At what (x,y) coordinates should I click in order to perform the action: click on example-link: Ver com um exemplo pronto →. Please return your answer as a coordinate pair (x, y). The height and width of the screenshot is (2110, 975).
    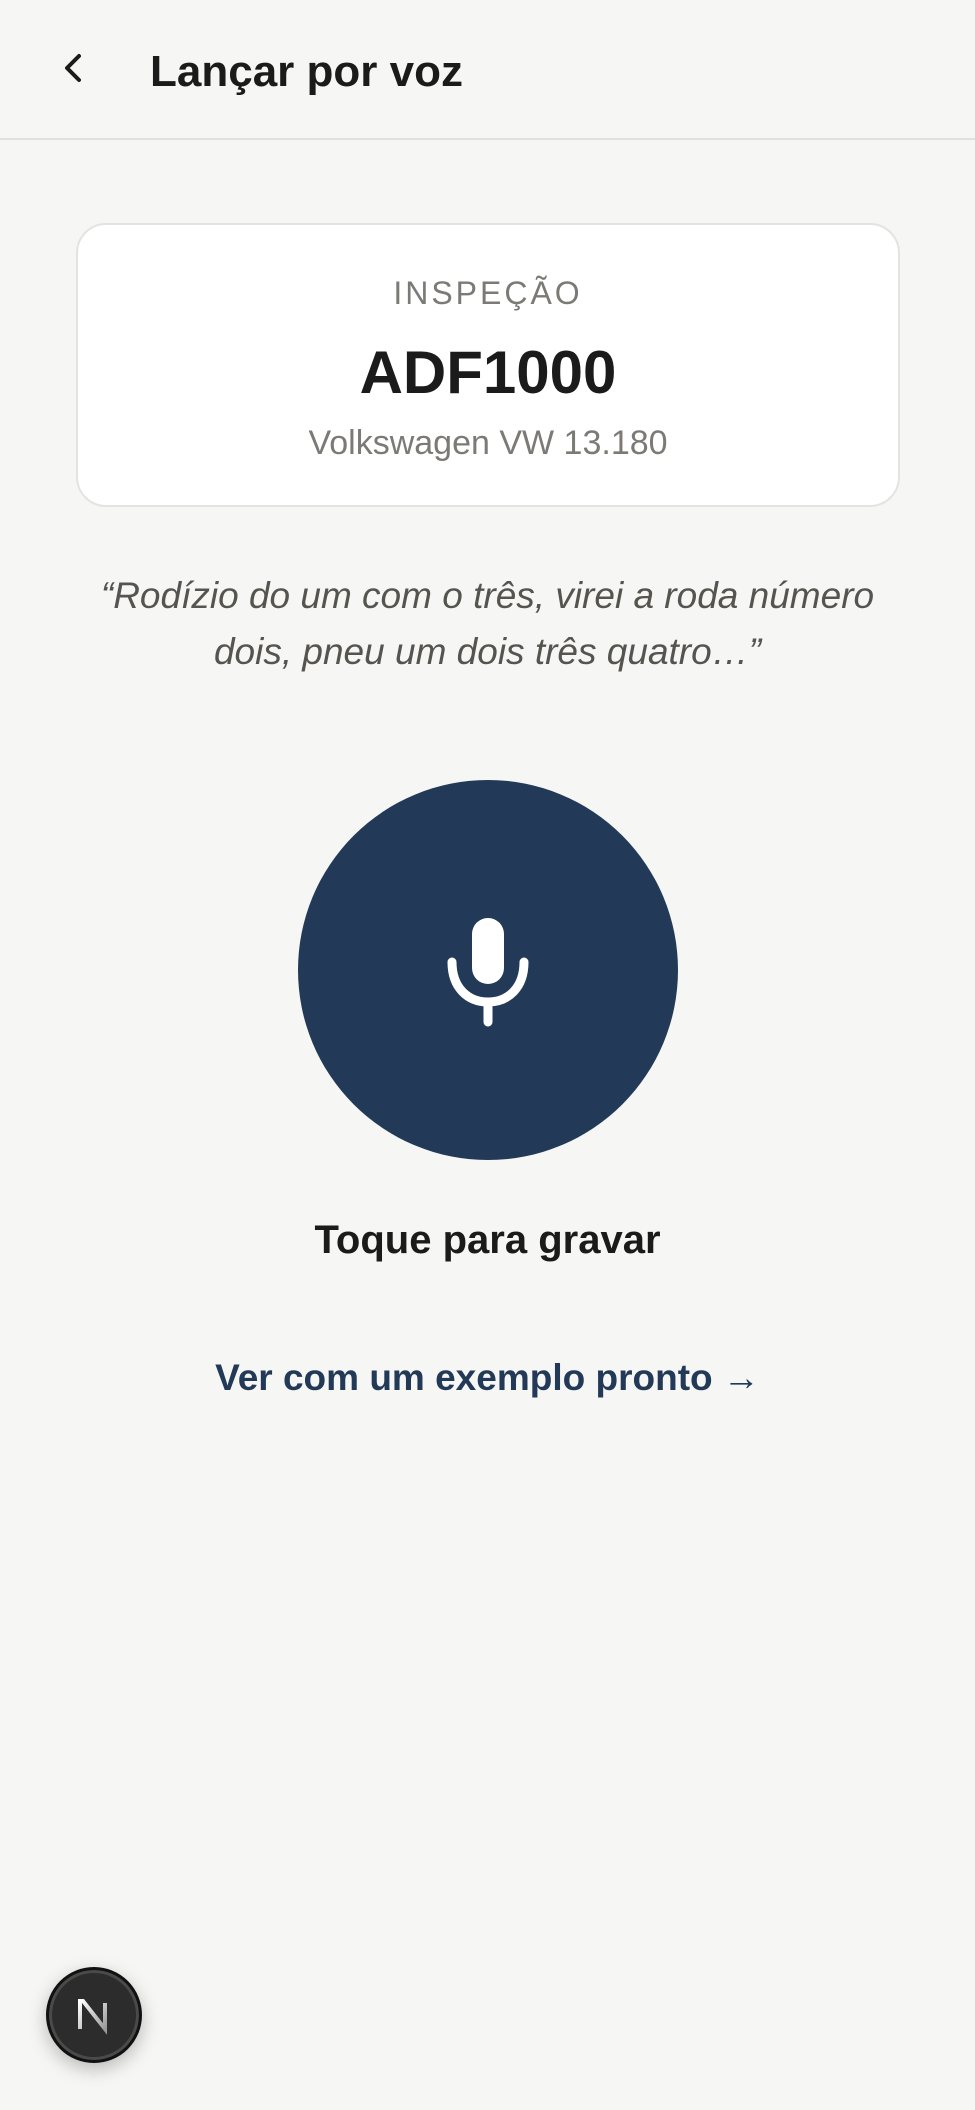
    Looking at the image, I should click on (487, 1378).